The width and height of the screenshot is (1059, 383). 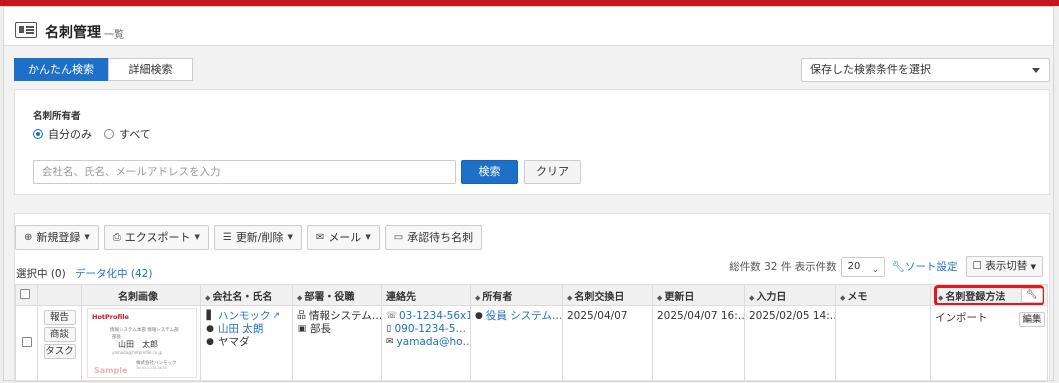 What do you see at coordinates (771, 266) in the screenshot?
I see `total-count: 32` at bounding box center [771, 266].